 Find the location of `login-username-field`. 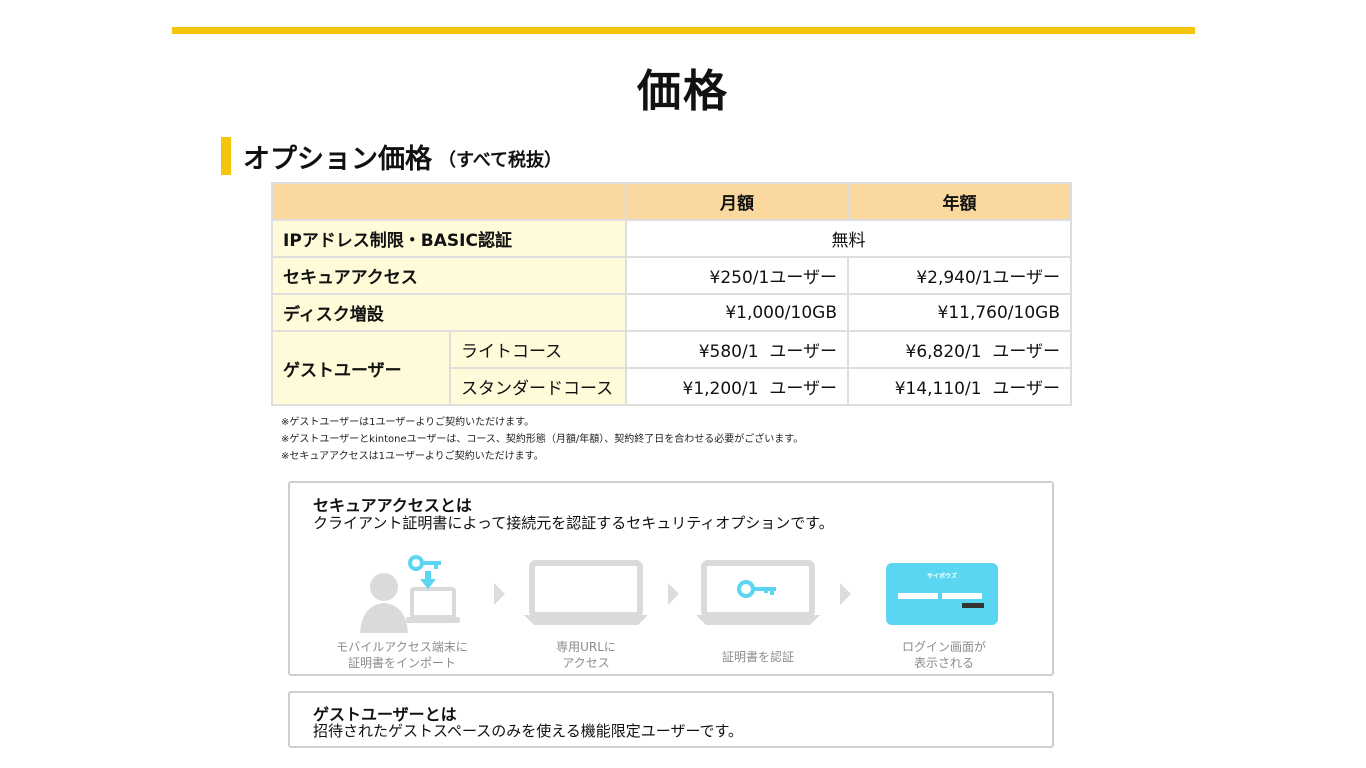

login-username-field is located at coordinates (918, 596).